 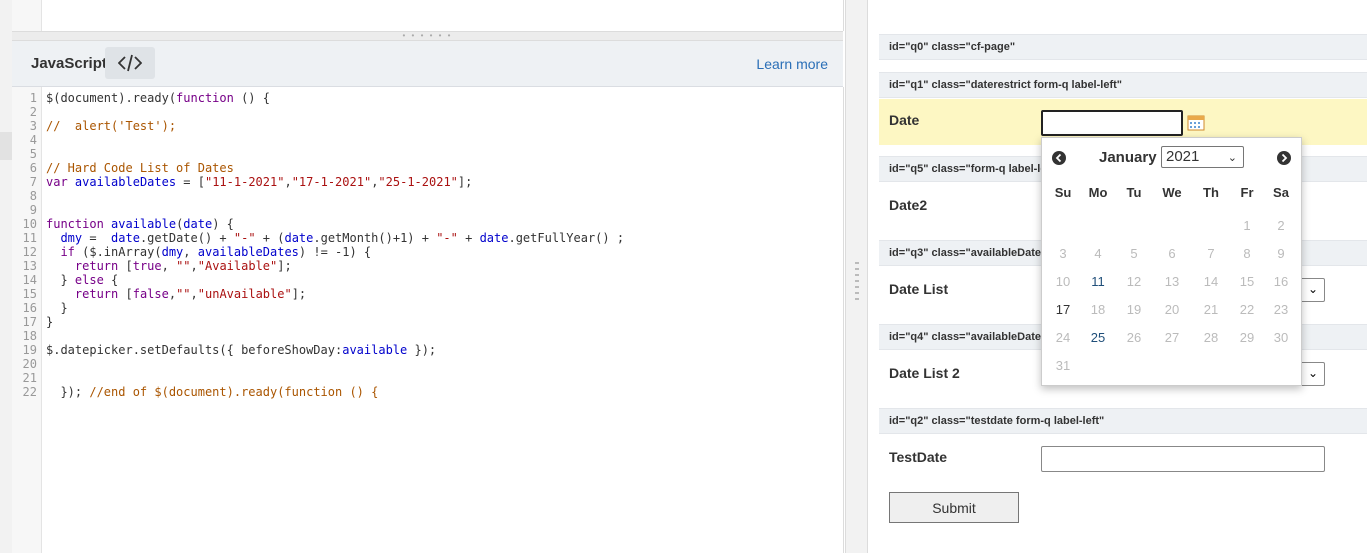 What do you see at coordinates (1247, 225) in the screenshot?
I see `calendar-day-unavailable: 1` at bounding box center [1247, 225].